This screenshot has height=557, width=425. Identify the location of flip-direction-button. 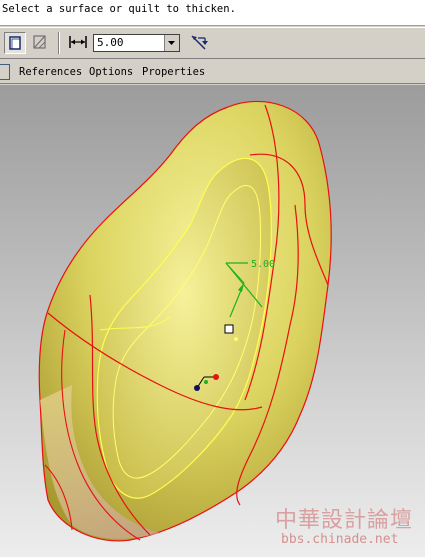
(200, 43).